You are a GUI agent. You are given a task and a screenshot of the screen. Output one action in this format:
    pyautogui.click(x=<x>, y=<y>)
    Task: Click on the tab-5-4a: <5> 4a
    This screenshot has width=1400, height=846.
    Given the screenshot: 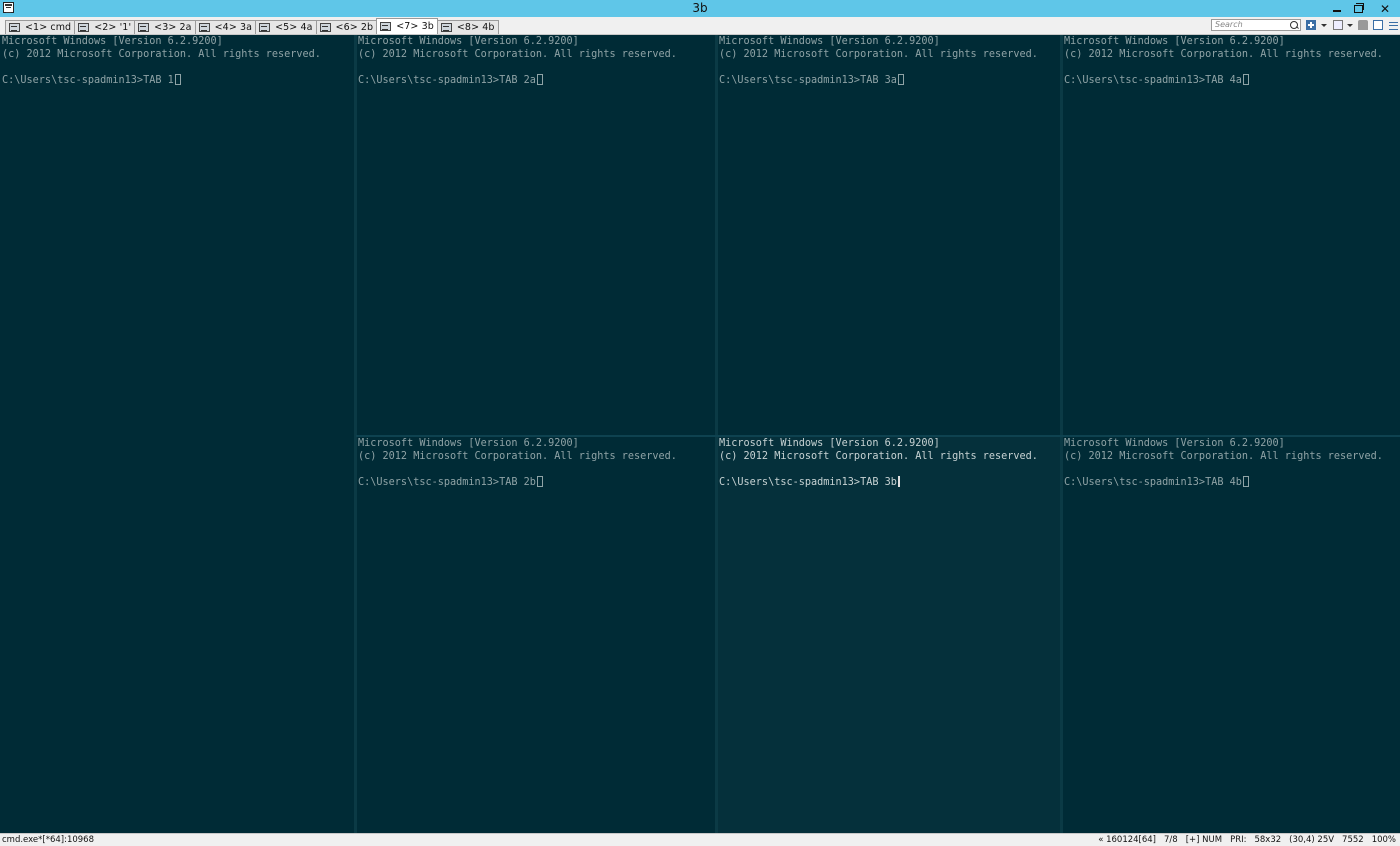 What is the action you would take?
    pyautogui.click(x=286, y=27)
    